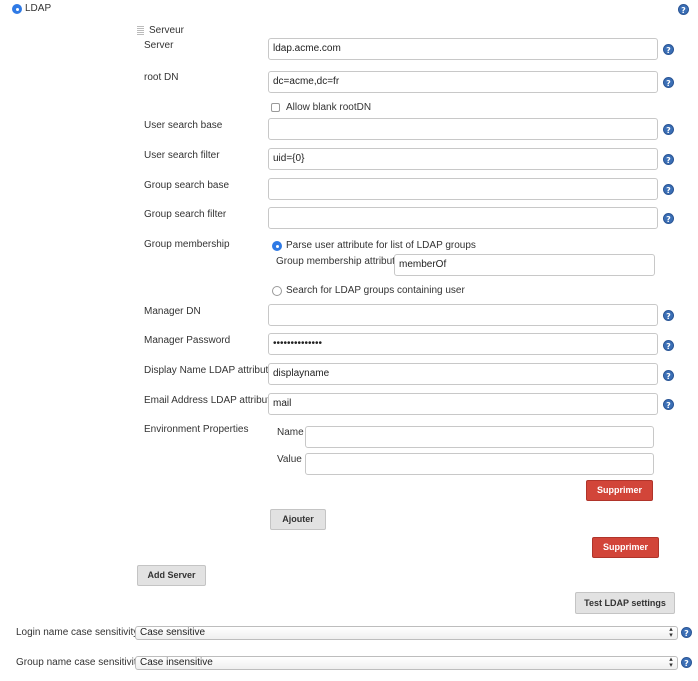 This screenshot has width=698, height=681. I want to click on group-membership-label: Group membership, so click(187, 244).